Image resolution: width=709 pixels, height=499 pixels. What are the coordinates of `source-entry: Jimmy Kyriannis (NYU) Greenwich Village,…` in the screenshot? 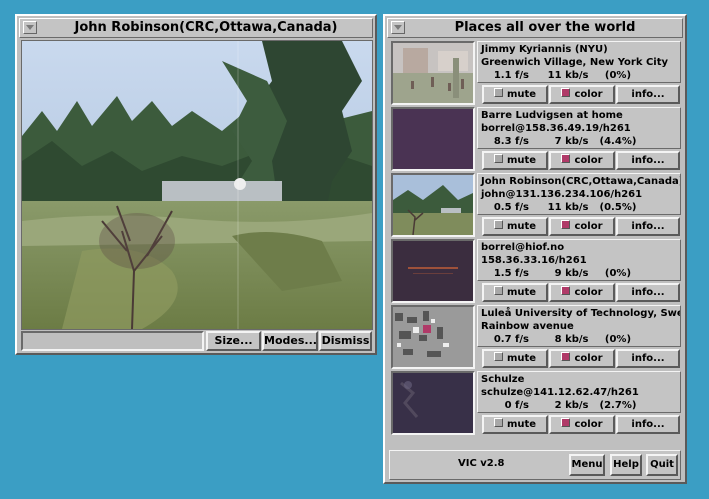 It's located at (536, 73).